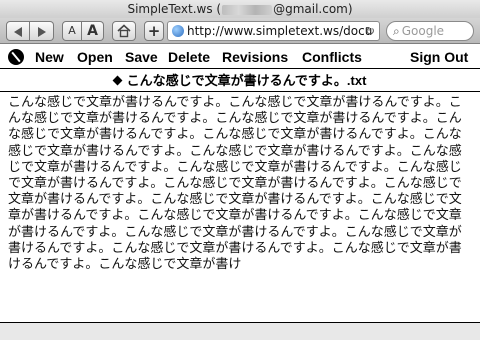 Image resolution: width=480 pixels, height=340 pixels. I want to click on search-icon: ⌕, so click(396, 31).